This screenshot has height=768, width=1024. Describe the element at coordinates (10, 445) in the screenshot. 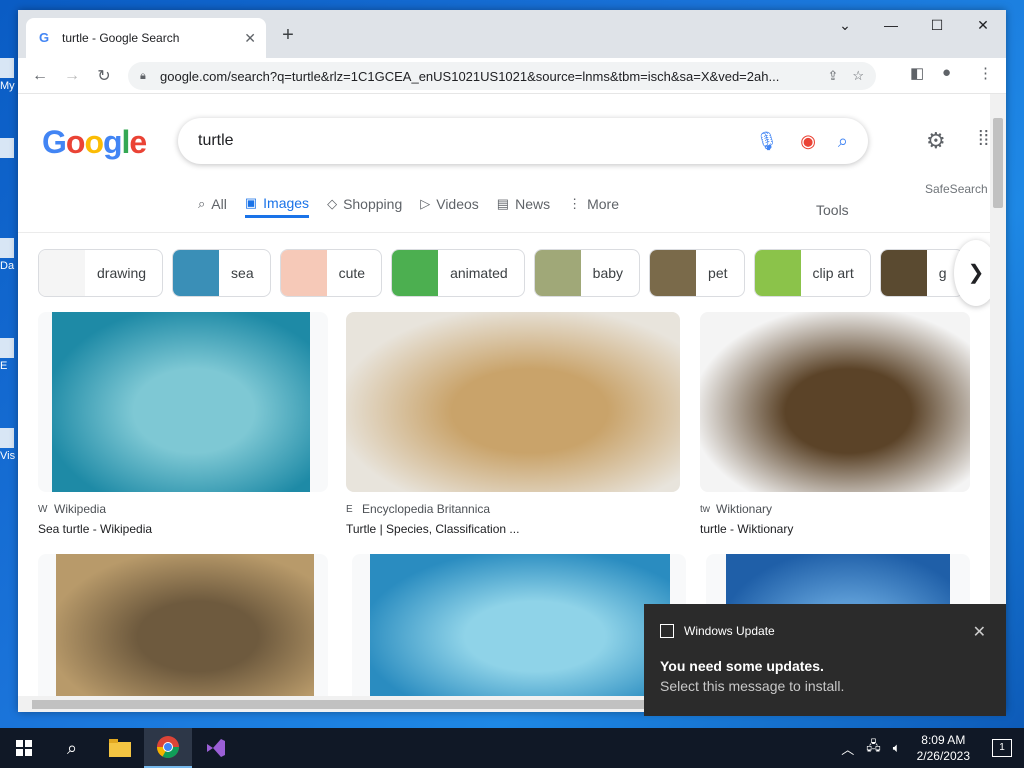

I see `desktop-icon: Vis` at that location.